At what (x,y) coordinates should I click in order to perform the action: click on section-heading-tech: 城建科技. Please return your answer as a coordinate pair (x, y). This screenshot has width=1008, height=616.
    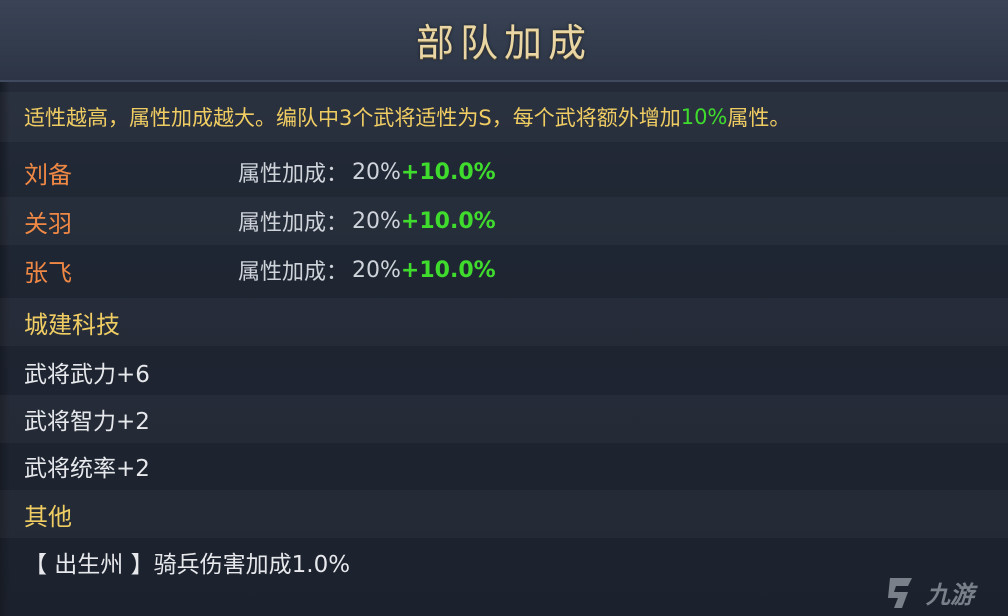
    Looking at the image, I should click on (504, 322).